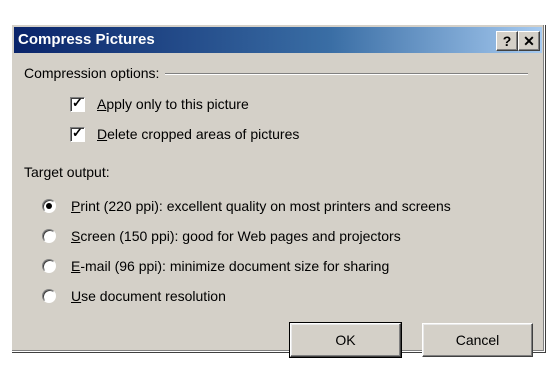  What do you see at coordinates (345, 340) in the screenshot?
I see `ok-button: OK` at bounding box center [345, 340].